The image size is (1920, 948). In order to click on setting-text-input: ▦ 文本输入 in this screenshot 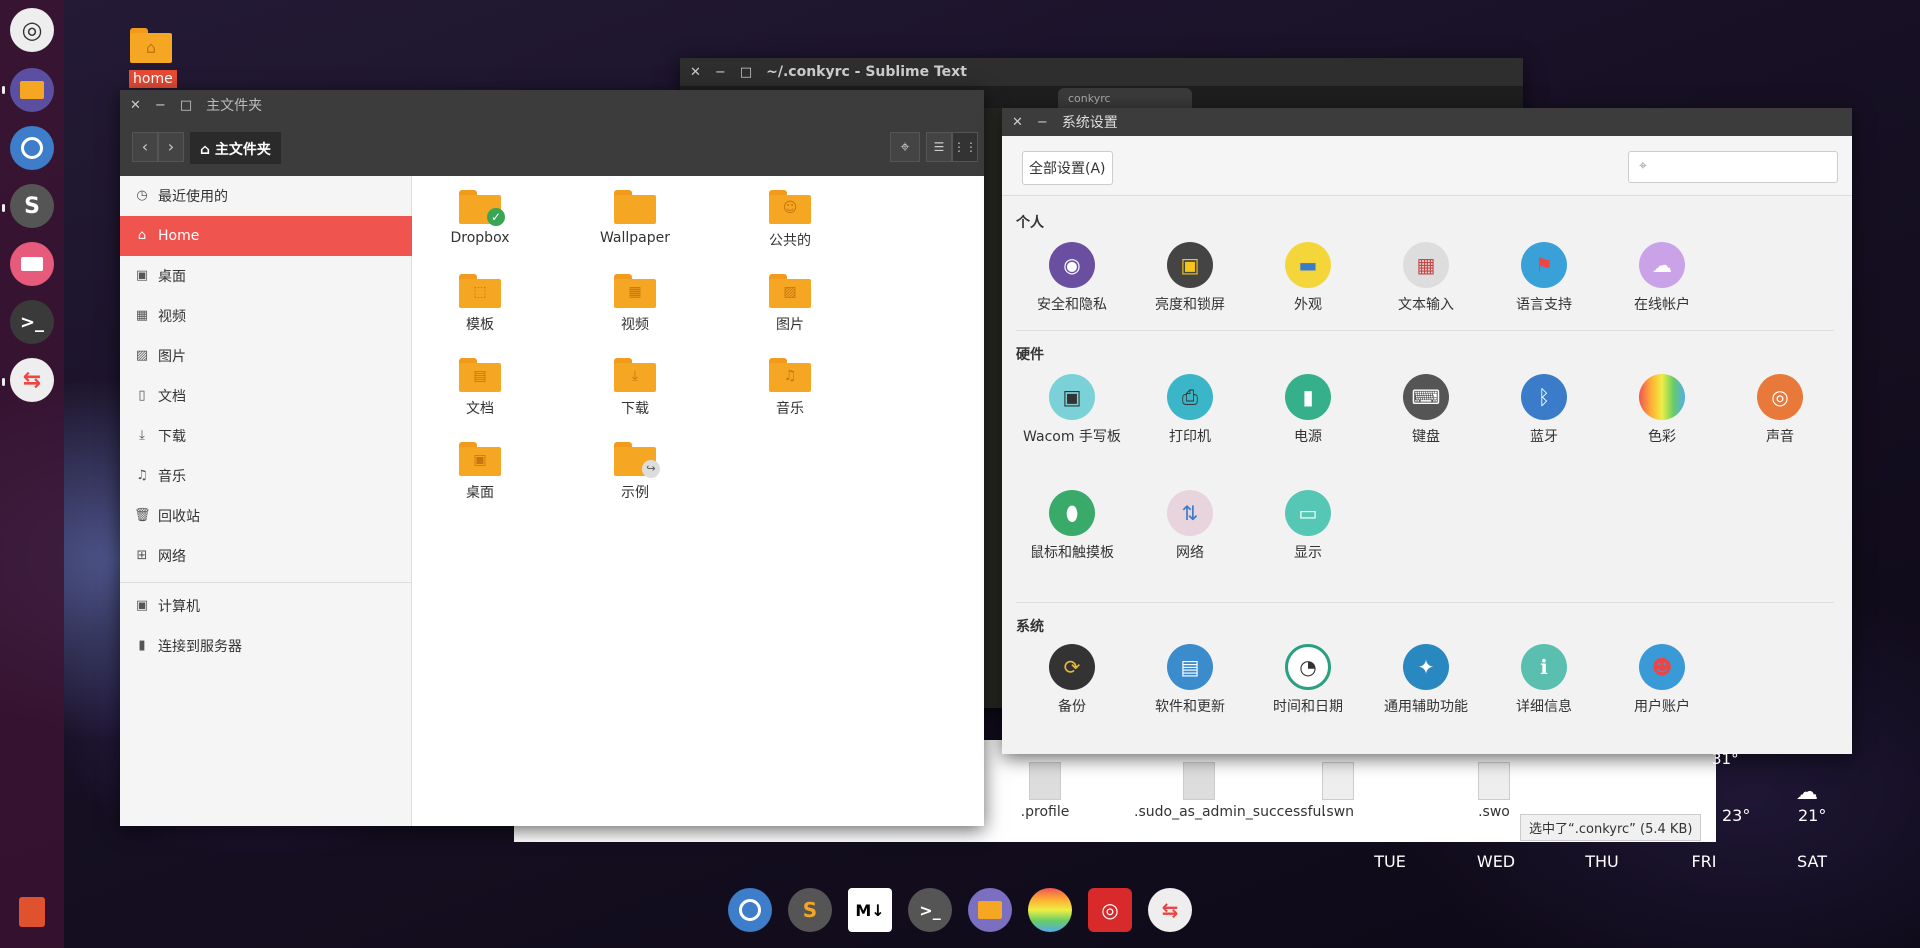, I will do `click(1426, 278)`.